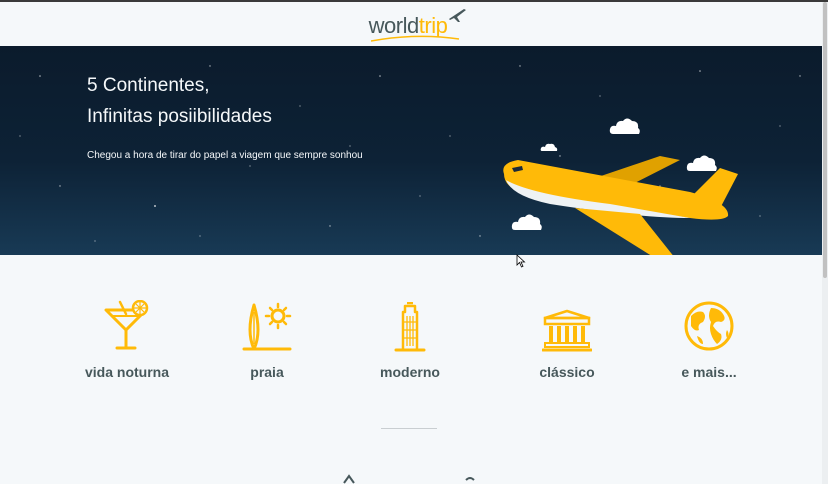 The image size is (828, 484). Describe the element at coordinates (179, 116) in the screenshot. I see `hero-title-line2: Infinitas posiibilidades` at that location.